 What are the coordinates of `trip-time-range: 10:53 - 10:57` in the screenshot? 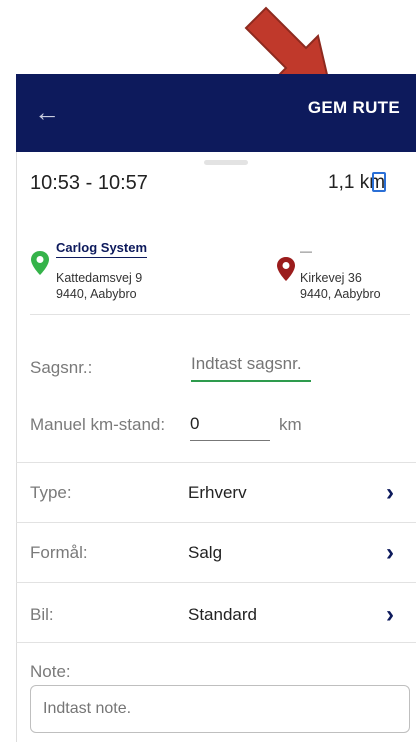 It's located at (89, 183).